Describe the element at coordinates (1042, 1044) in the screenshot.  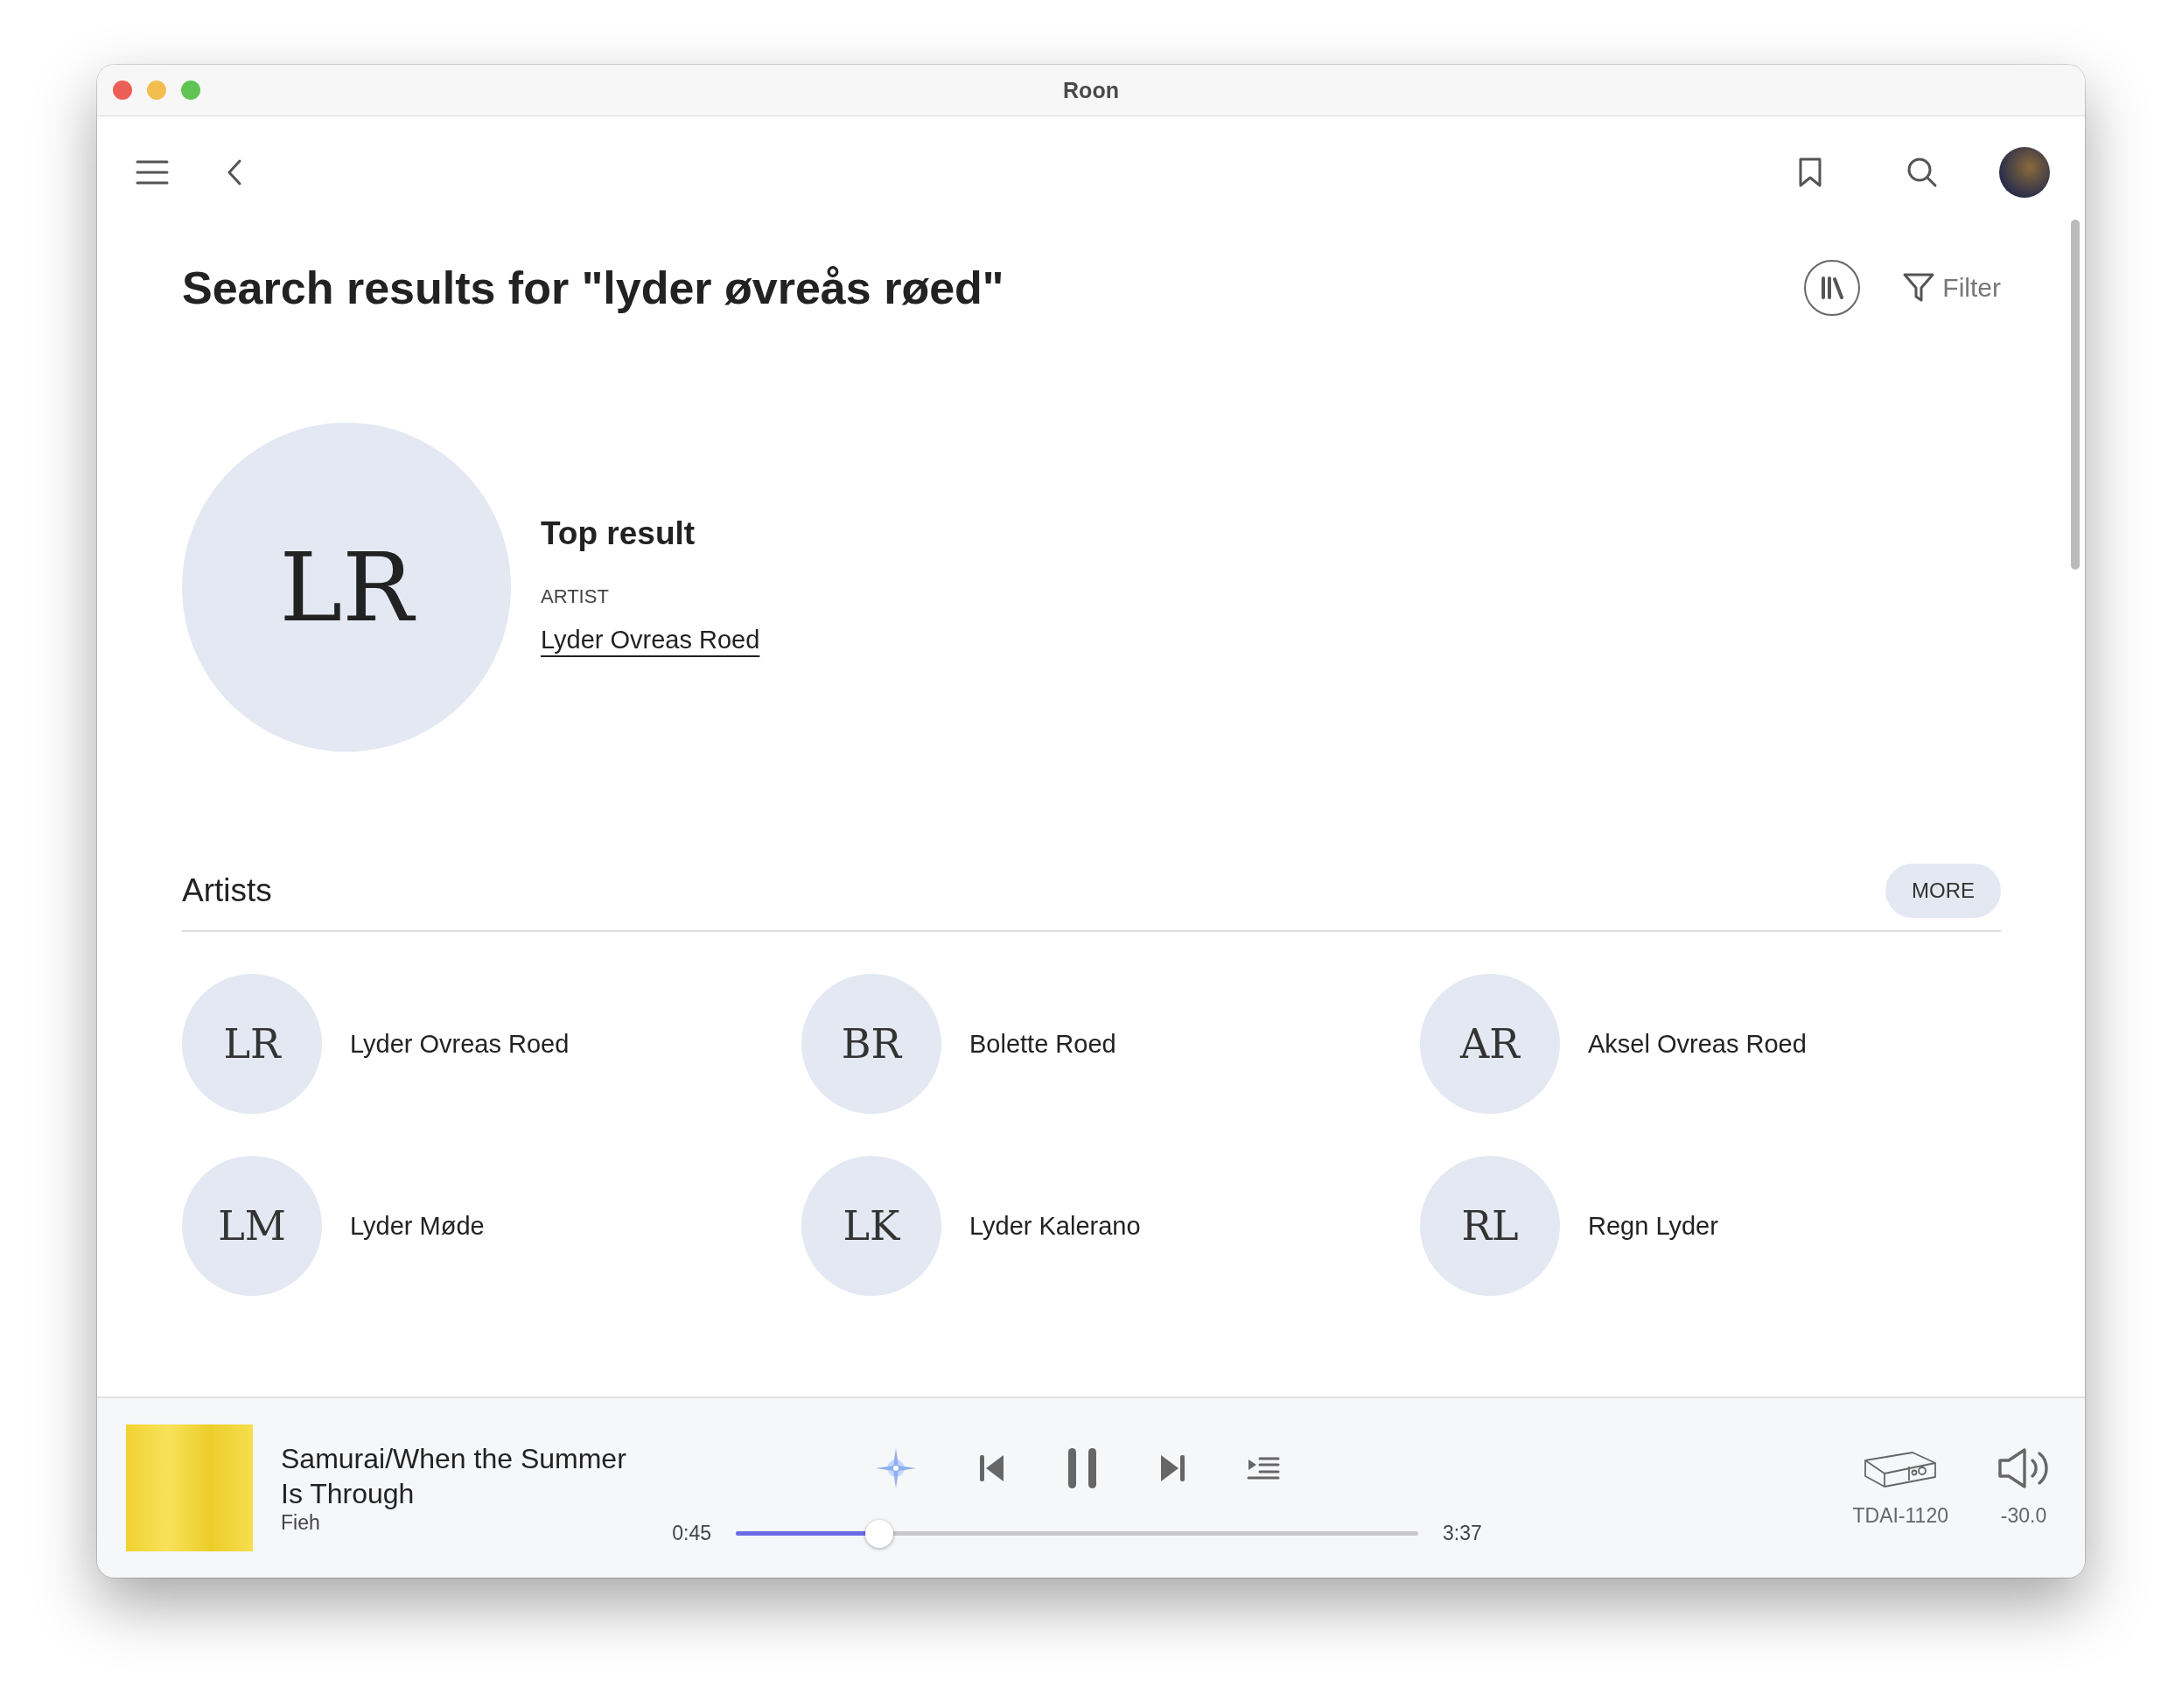
I see `artist-name: Bolette Roed` at that location.